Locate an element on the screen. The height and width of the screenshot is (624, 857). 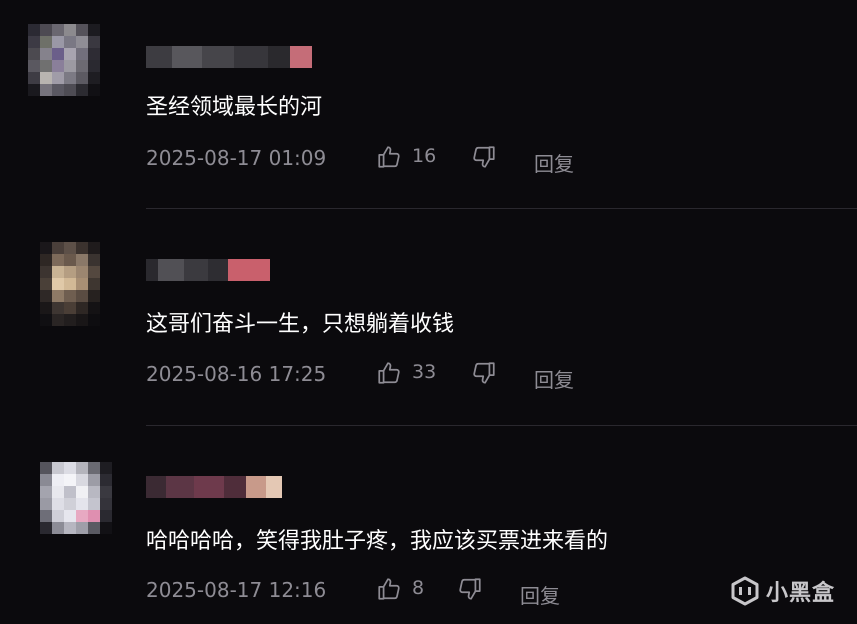
comment-text: 圣经领域最长的河 is located at coordinates (234, 107).